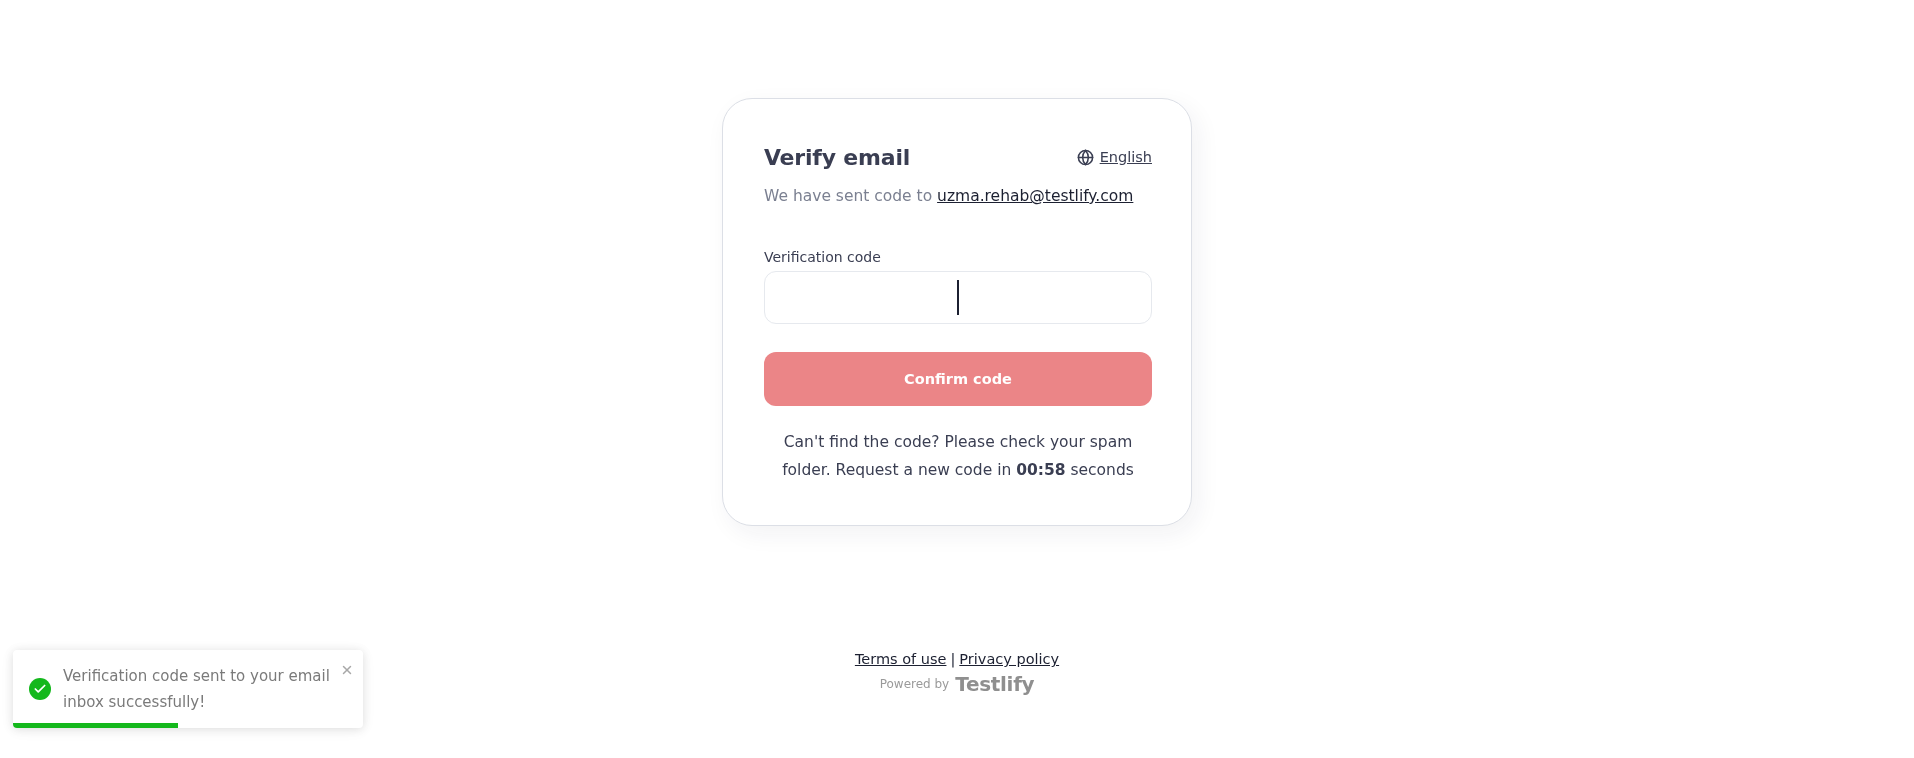 This screenshot has width=1914, height=758. What do you see at coordinates (958, 456) in the screenshot?
I see `help-text: Can't find the code? Please check your spam folder. Request a new code in 00:58 seconds` at bounding box center [958, 456].